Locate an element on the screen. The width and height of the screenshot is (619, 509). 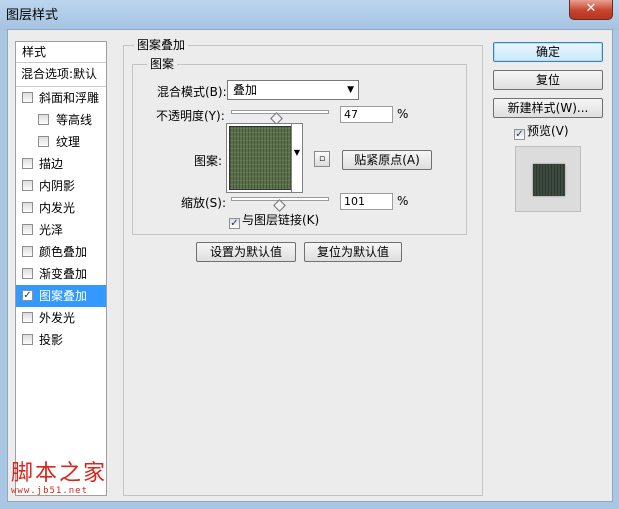
style-item: 纹理 is located at coordinates (61, 142).